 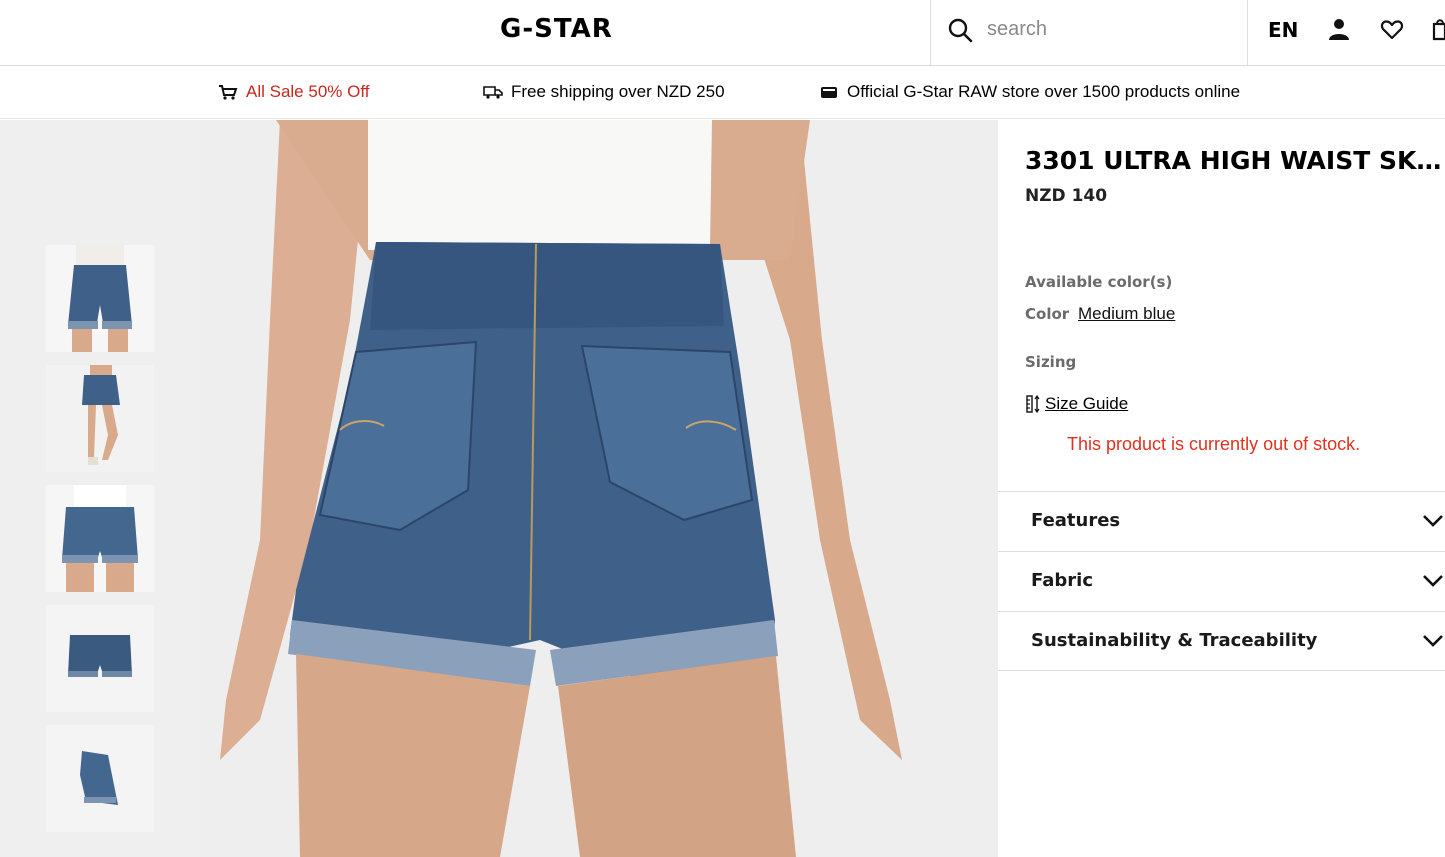 I want to click on accordion-sustainability-label: Sustainability & Traceability, so click(x=1174, y=640).